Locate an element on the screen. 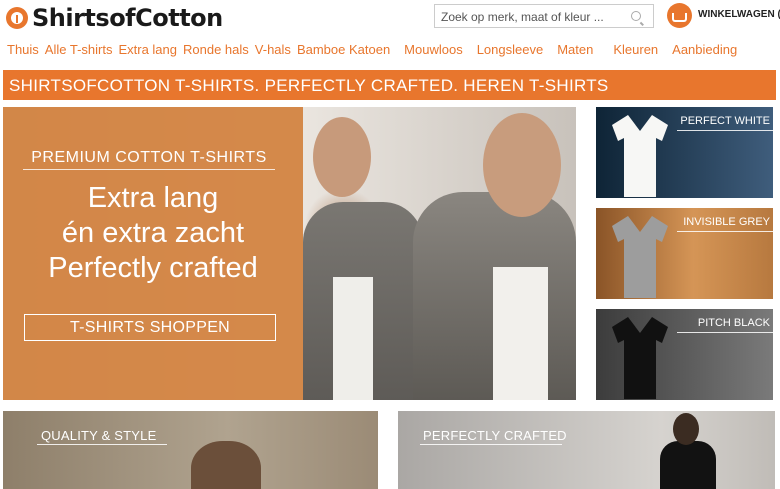 Image resolution: width=780 pixels, height=489 pixels. nav-item-maten: Maten is located at coordinates (575, 49).